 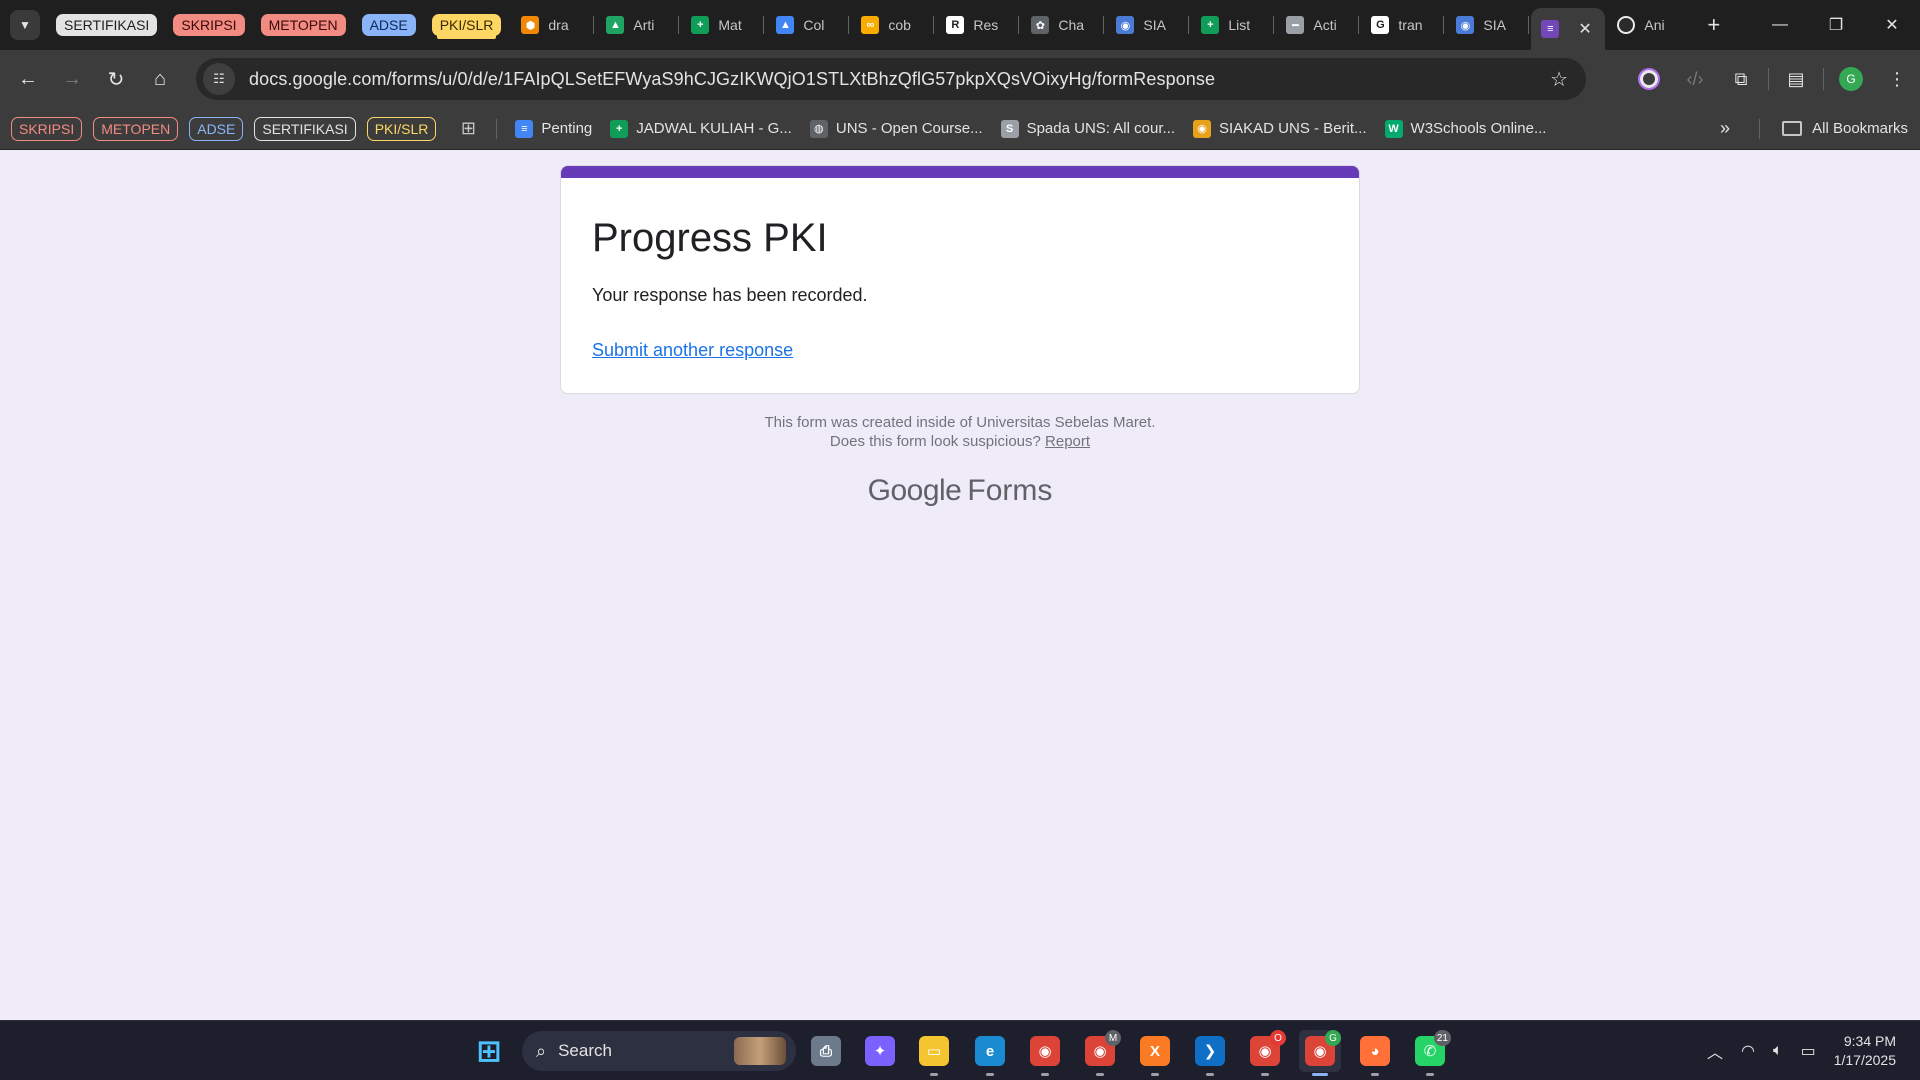 What do you see at coordinates (28, 79) in the screenshot?
I see `back-button: ←` at bounding box center [28, 79].